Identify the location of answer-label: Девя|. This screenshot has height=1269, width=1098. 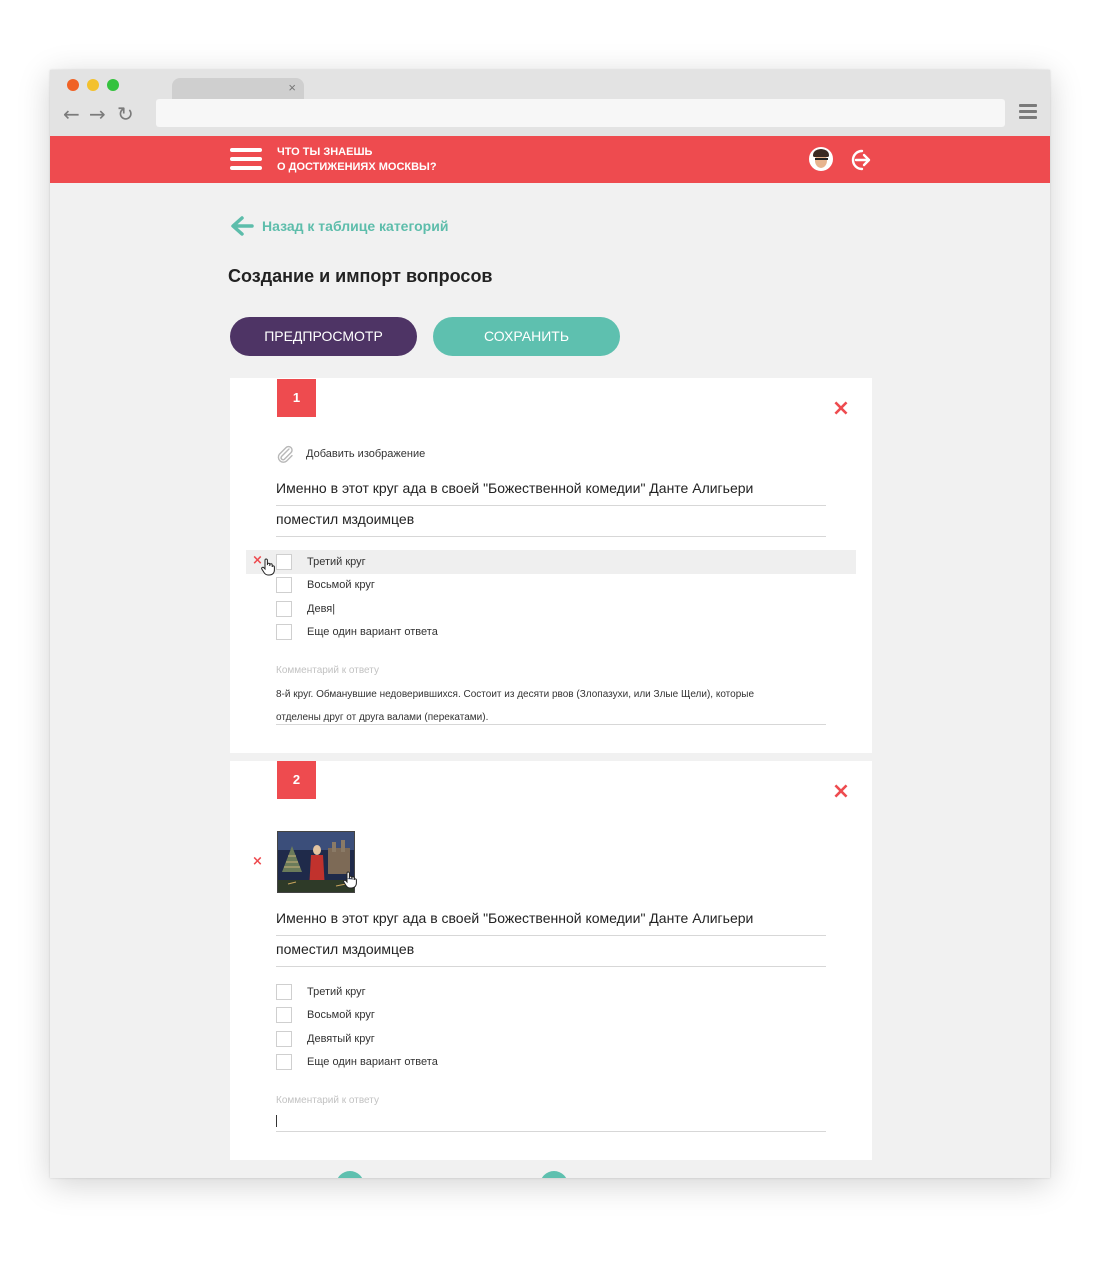
(321, 609).